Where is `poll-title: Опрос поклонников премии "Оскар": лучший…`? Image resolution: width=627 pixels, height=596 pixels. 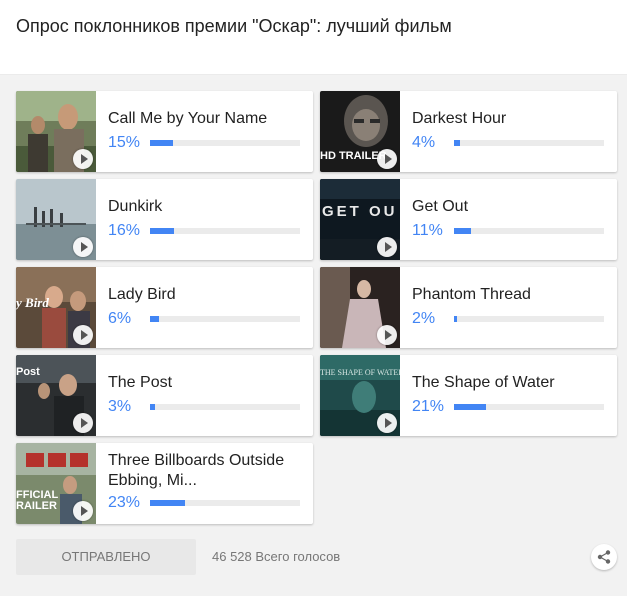
poll-title: Опрос поклонников премии "Оскар": лучший… is located at coordinates (234, 26).